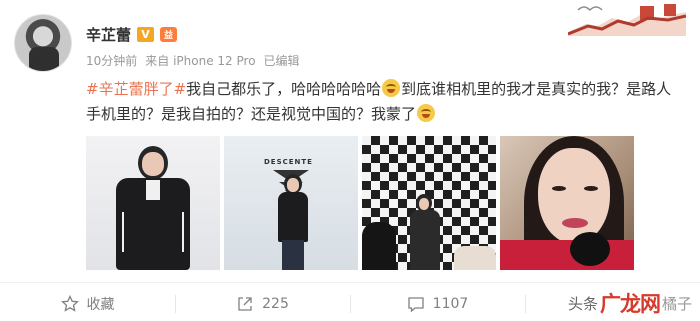  I want to click on repost-count: 225, so click(275, 304).